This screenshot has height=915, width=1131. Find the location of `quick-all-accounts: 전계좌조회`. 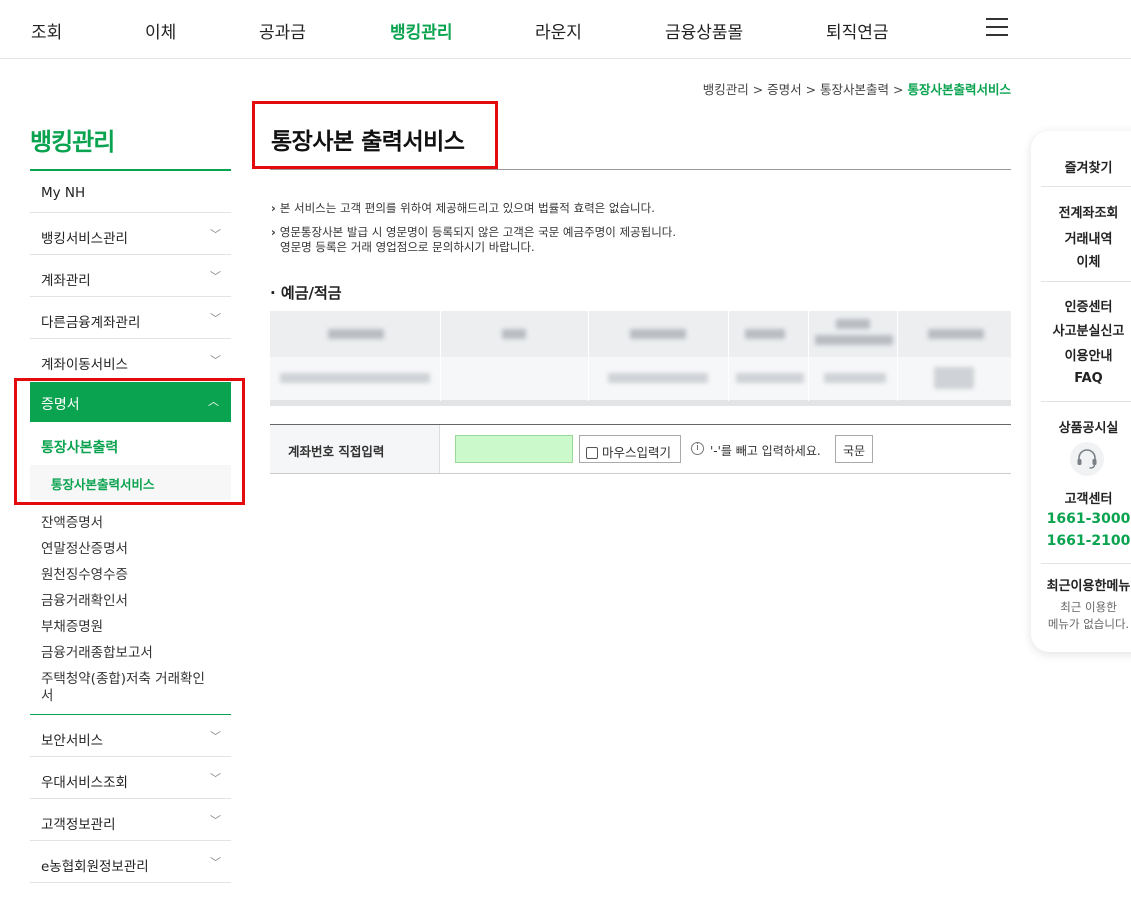

quick-all-accounts: 전계좌조회 is located at coordinates (1081, 211).